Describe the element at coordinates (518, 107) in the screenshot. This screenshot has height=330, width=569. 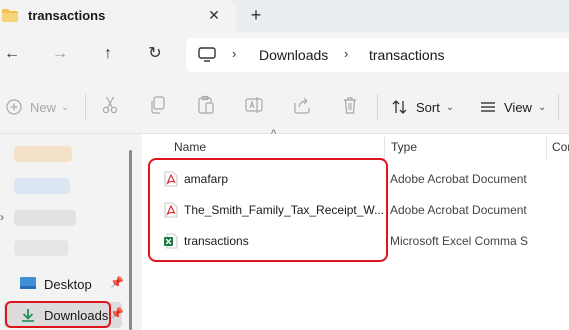
I see `view-label: View` at that location.